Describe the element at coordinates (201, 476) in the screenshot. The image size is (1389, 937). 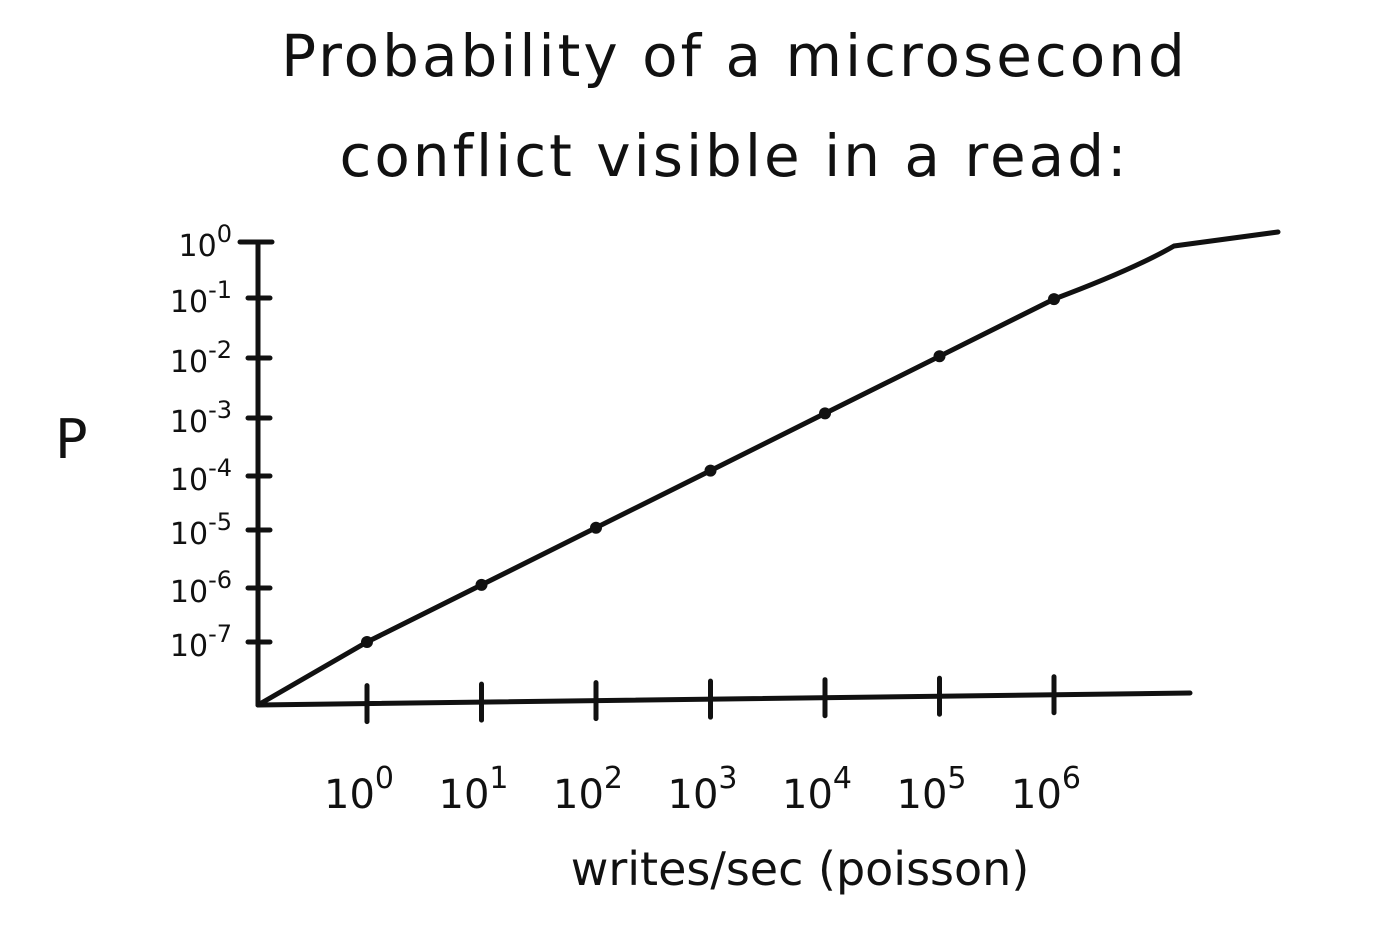
I see `y-tick-label: 10-4` at that location.